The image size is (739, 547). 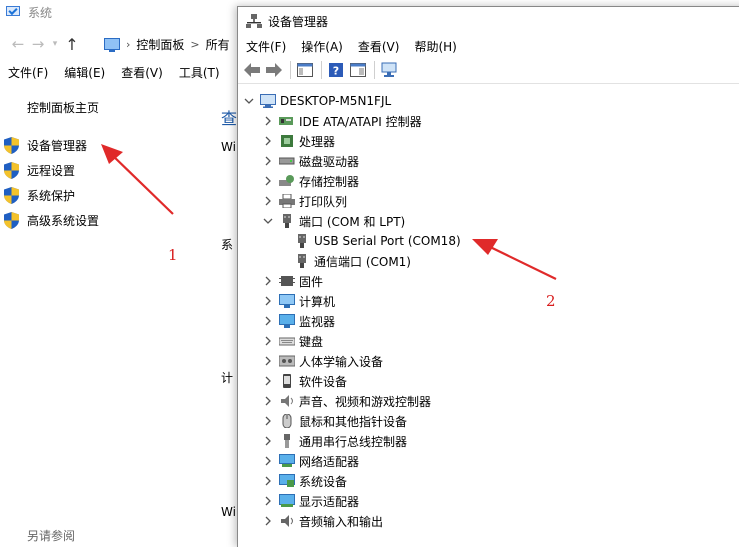 I want to click on tree-node-label: 计算机, so click(x=317, y=301).